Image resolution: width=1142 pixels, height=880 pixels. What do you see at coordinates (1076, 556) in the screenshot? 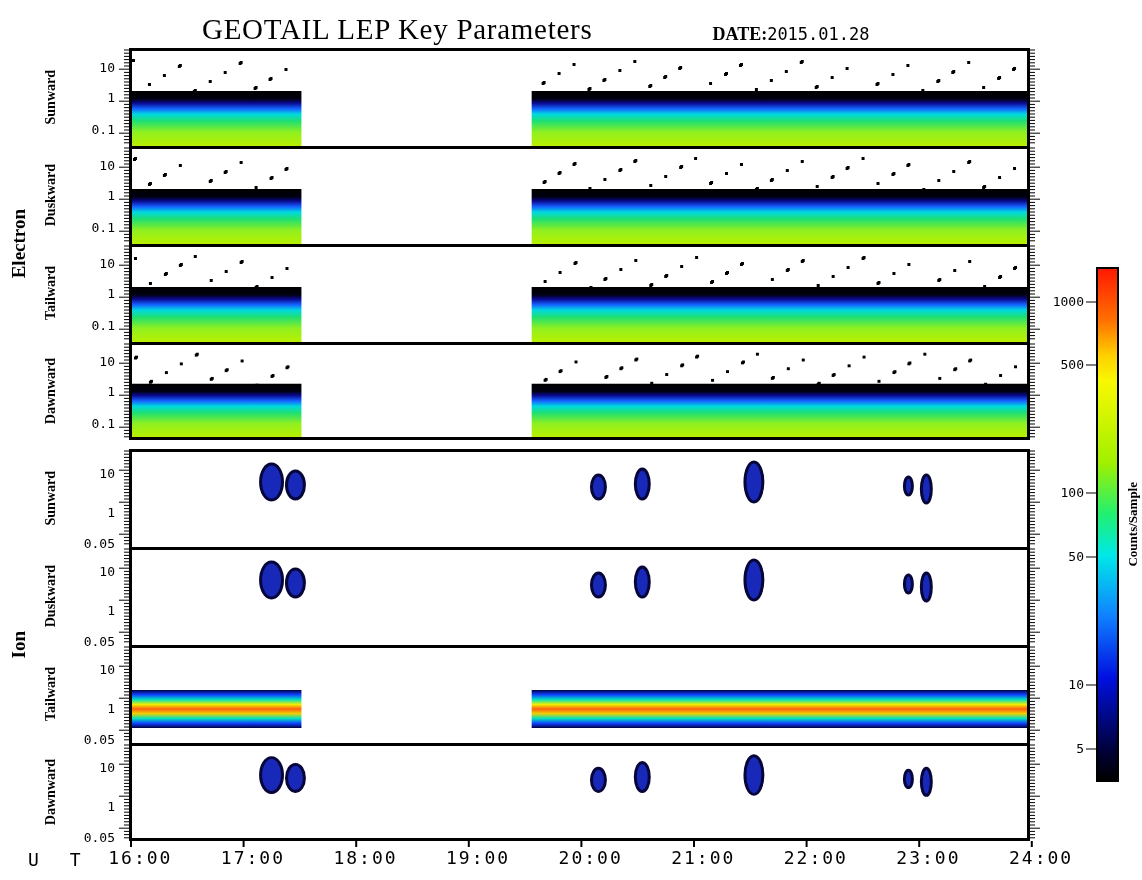
I see `colorbar-tick-label: 50` at bounding box center [1076, 556].